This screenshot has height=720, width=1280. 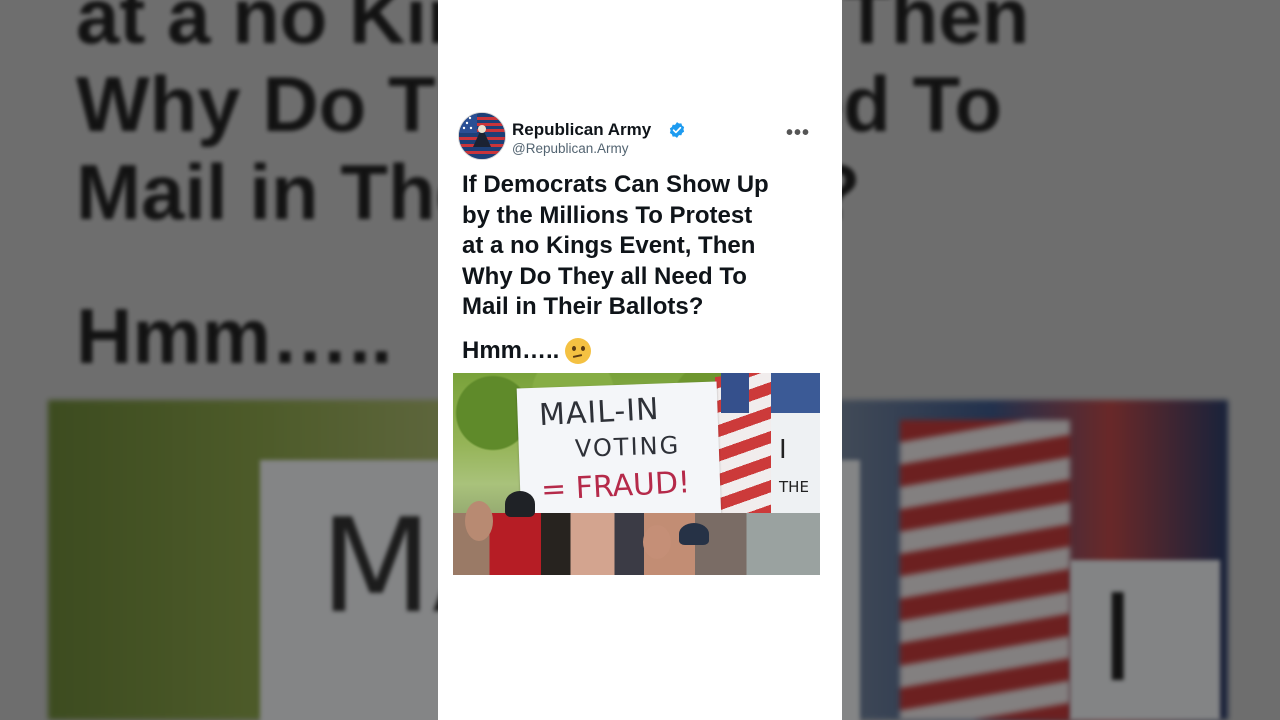 What do you see at coordinates (511, 350) in the screenshot?
I see `followup-text: Hmm…..` at bounding box center [511, 350].